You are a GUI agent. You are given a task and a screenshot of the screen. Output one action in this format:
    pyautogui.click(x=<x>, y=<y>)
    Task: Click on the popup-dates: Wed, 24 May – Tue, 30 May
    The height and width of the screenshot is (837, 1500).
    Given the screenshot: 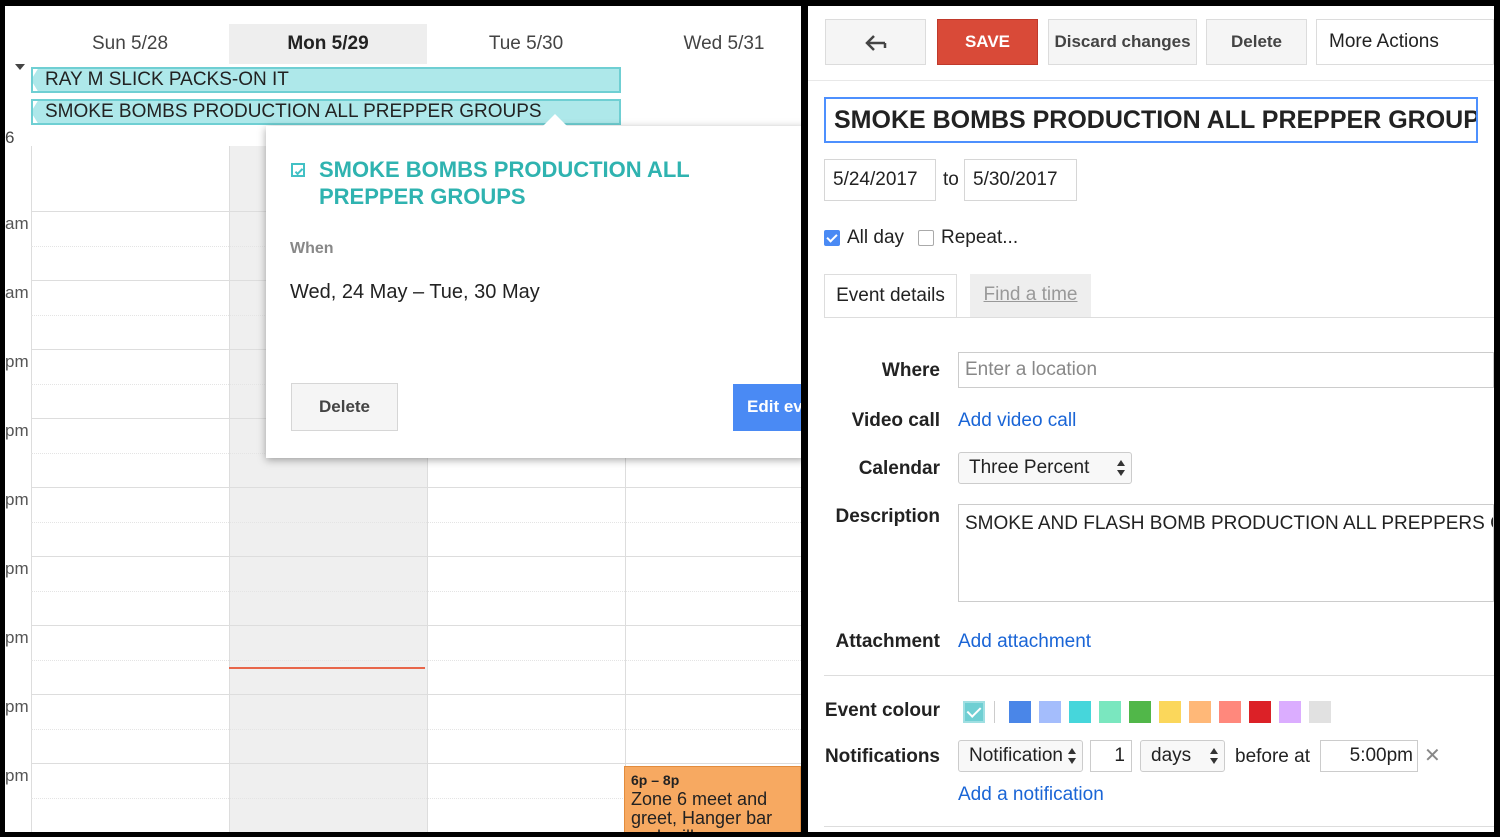 What is the action you would take?
    pyautogui.click(x=415, y=292)
    